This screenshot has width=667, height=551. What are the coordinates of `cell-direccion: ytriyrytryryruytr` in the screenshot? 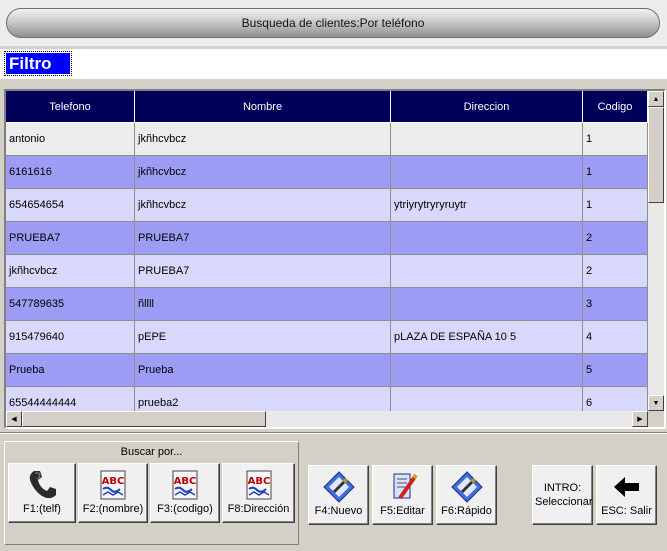 It's located at (487, 205).